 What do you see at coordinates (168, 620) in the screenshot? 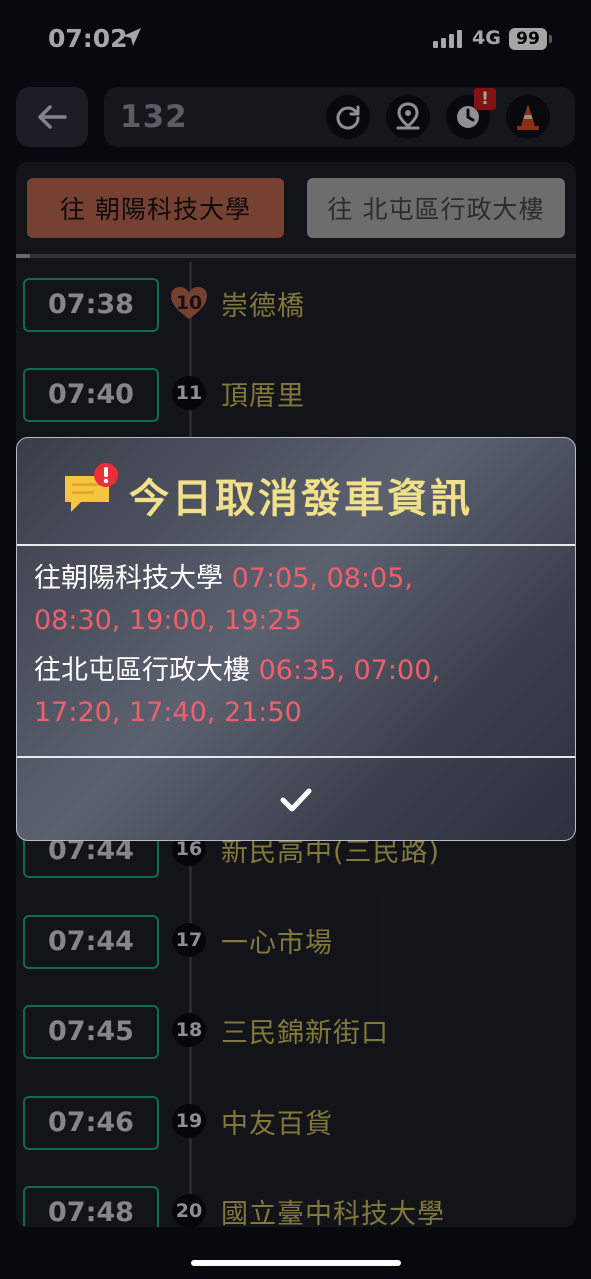
I see `cancelled-times: 08:30, 19:00, 19:25` at bounding box center [168, 620].